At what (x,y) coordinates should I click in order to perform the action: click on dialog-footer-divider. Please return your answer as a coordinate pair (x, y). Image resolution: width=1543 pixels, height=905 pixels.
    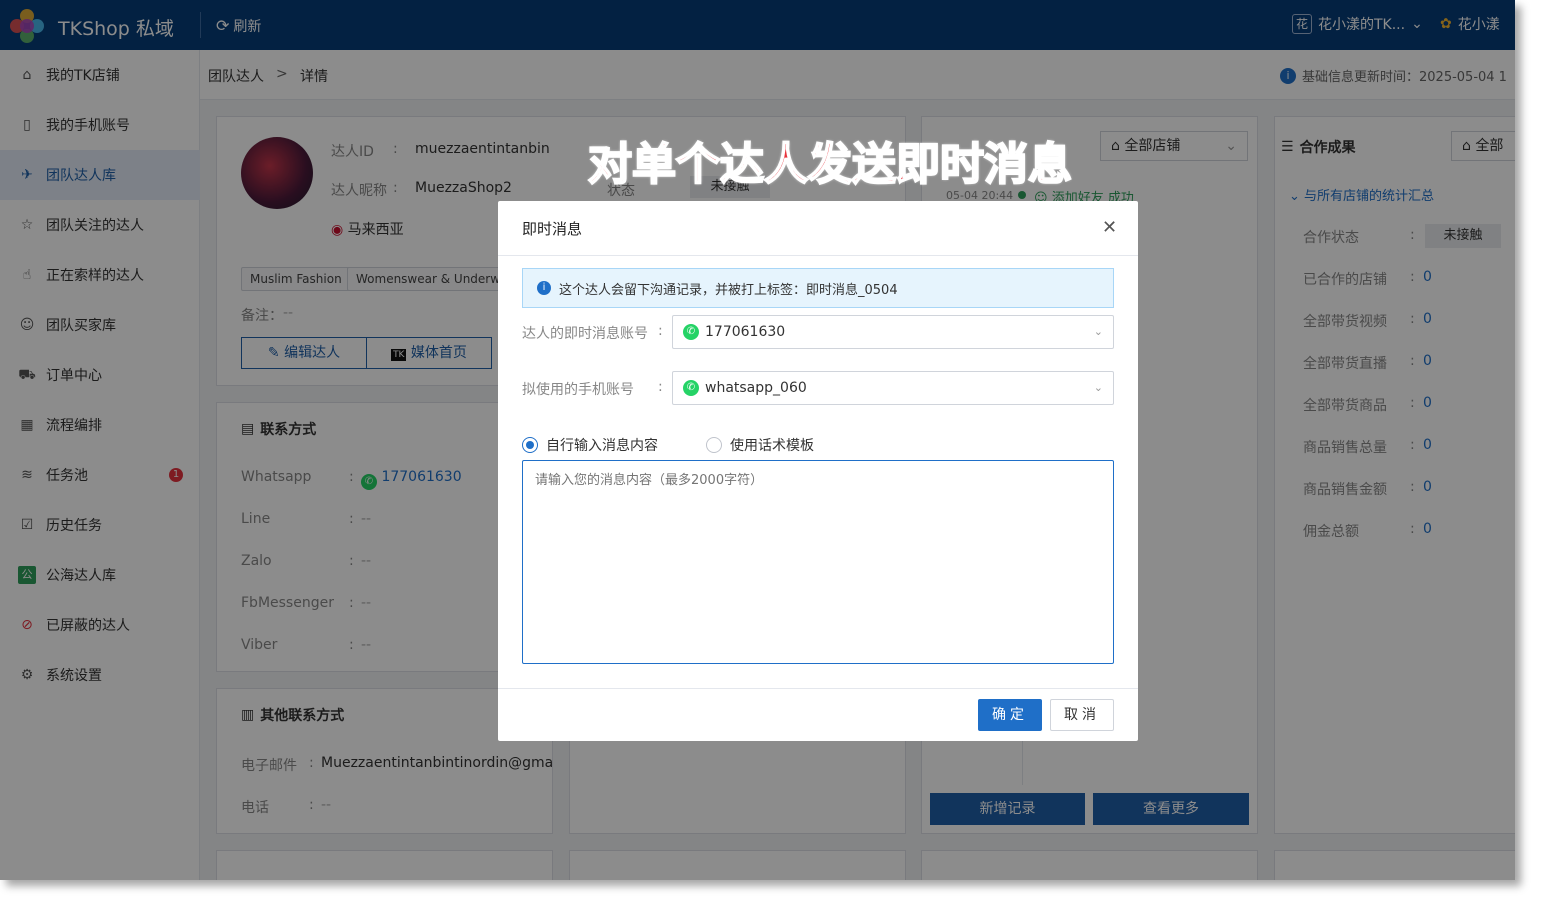
    Looking at the image, I should click on (818, 688).